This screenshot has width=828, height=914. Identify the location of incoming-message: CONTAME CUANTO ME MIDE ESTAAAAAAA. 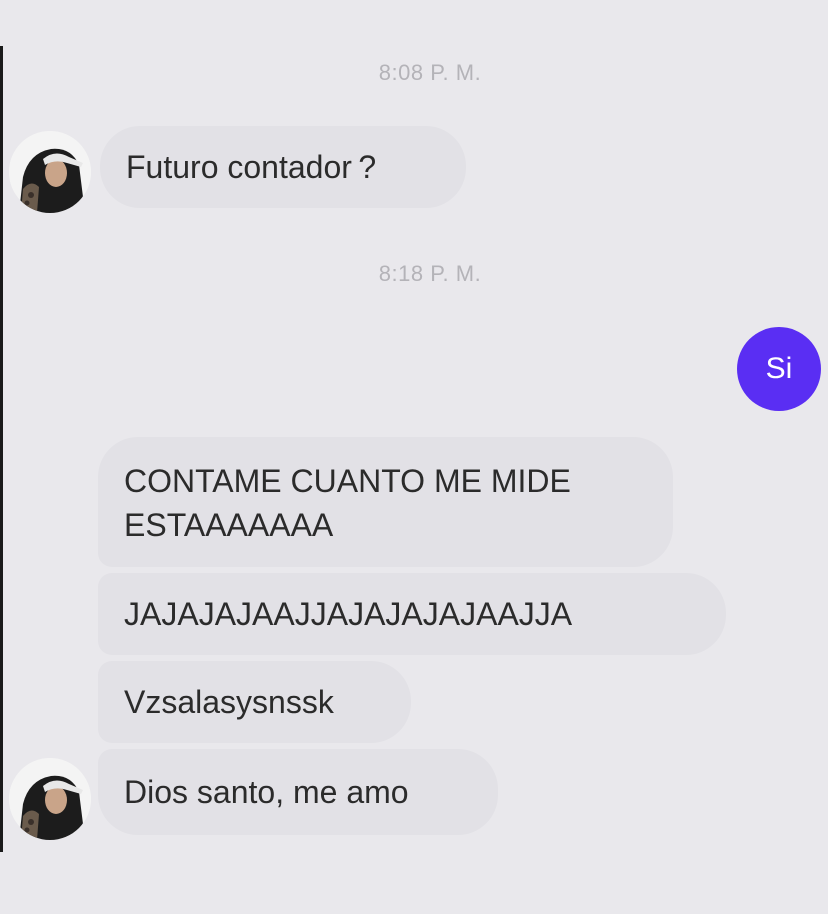
(385, 502).